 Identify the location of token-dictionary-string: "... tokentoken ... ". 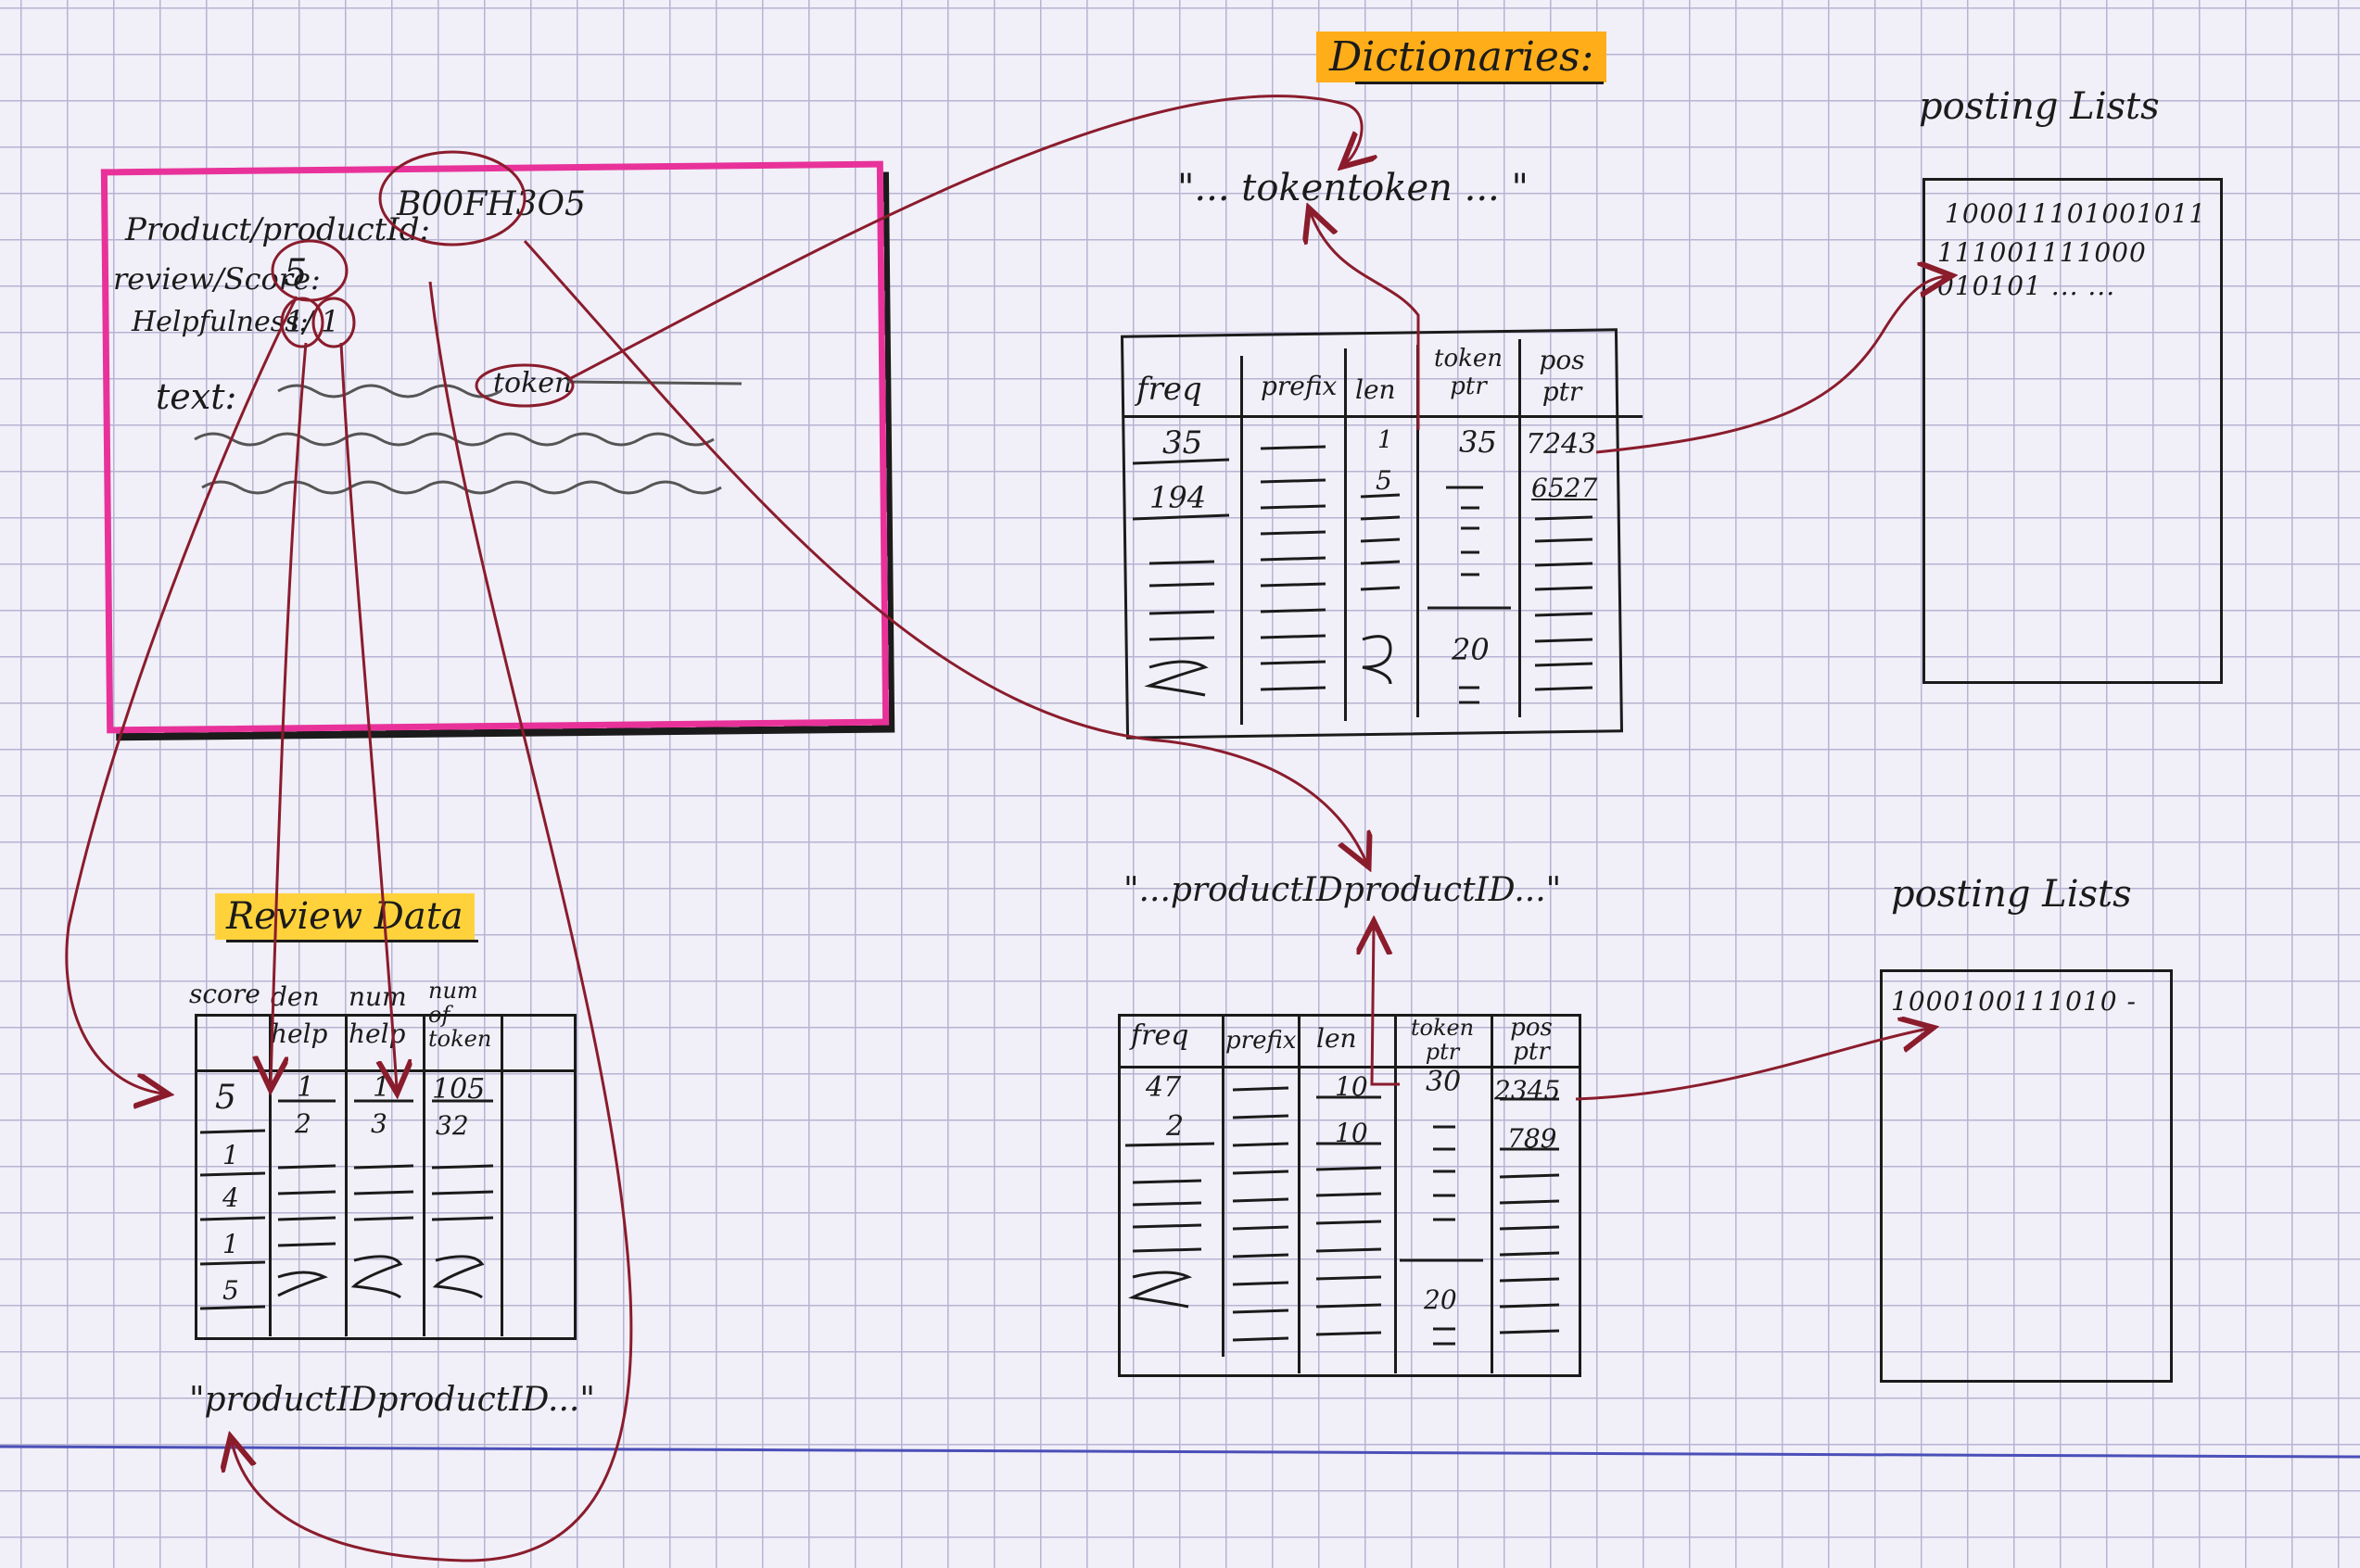
(1353, 188).